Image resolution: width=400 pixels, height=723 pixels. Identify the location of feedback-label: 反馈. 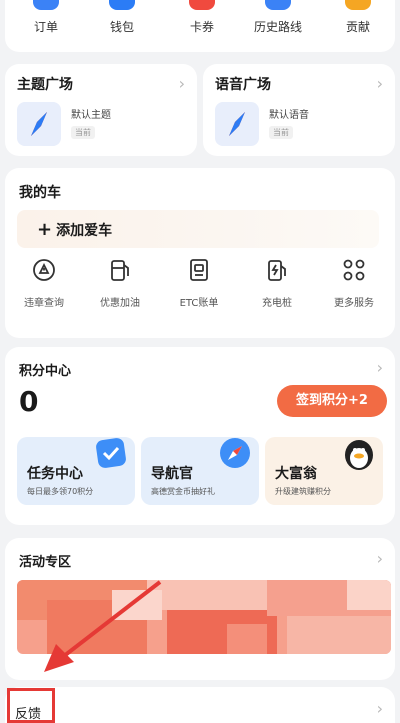
(28, 714).